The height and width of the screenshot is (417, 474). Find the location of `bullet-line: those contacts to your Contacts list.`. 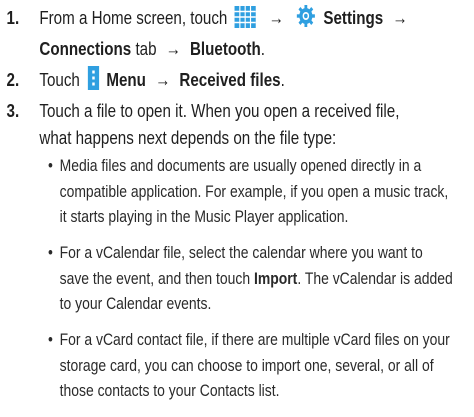

bullet-line: those contacts to your Contacts list. is located at coordinates (169, 390).